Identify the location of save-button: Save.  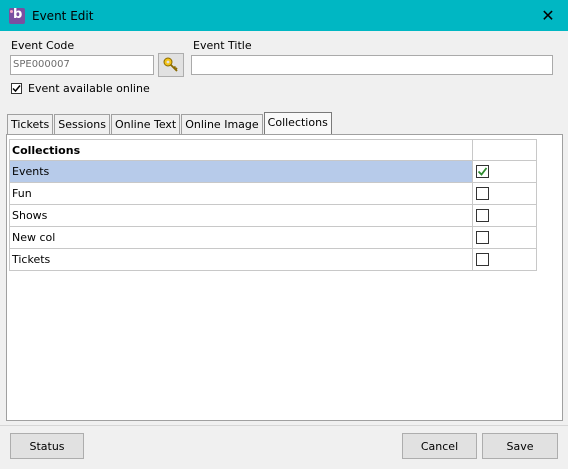
(520, 446).